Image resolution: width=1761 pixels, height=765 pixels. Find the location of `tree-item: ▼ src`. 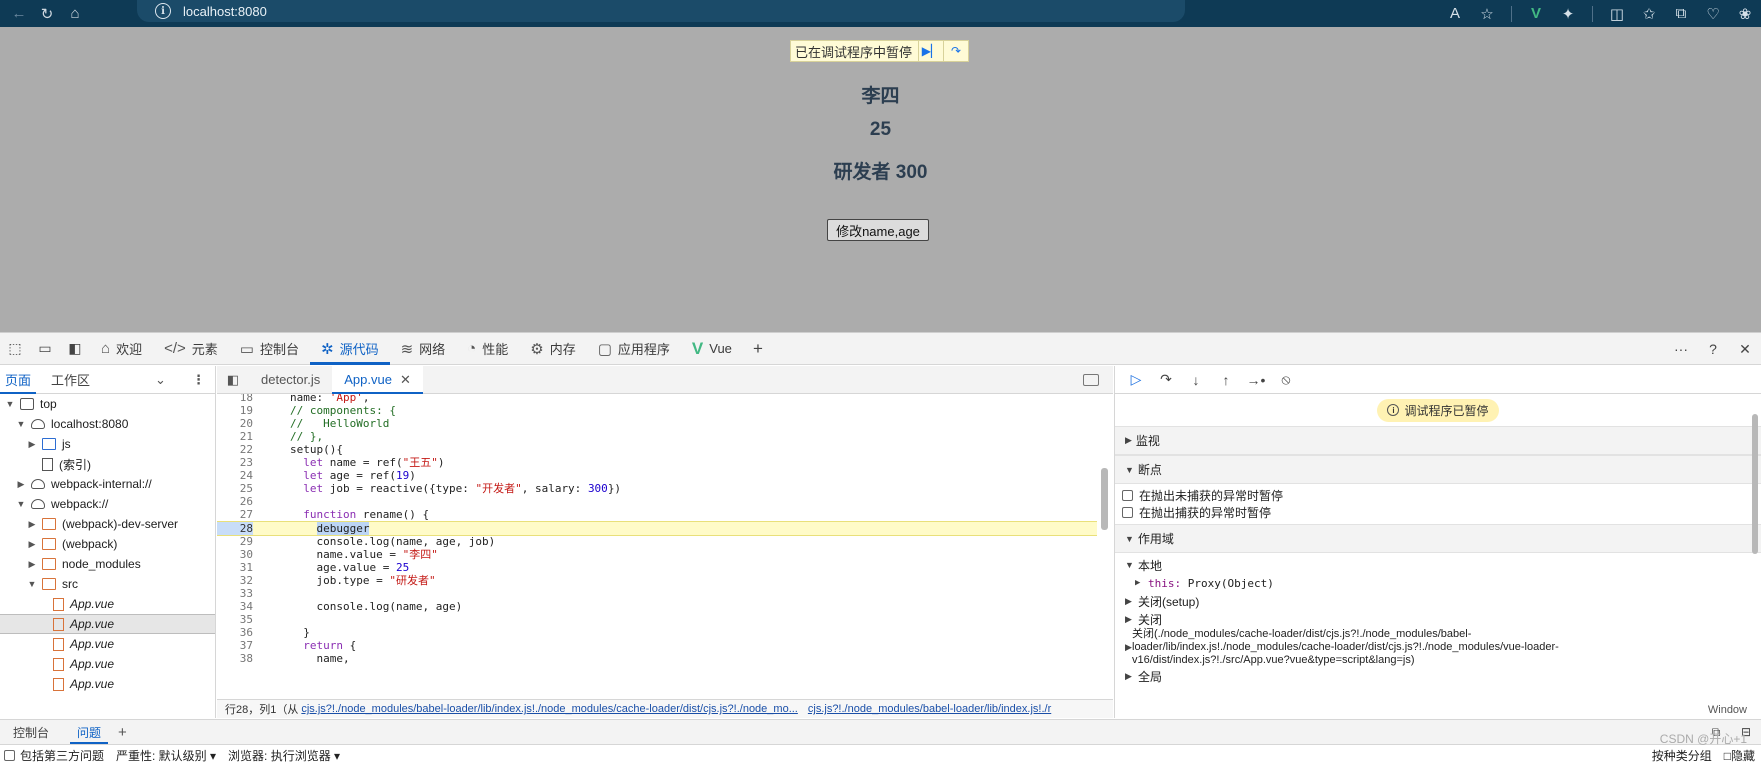

tree-item: ▼ src is located at coordinates (107, 584).